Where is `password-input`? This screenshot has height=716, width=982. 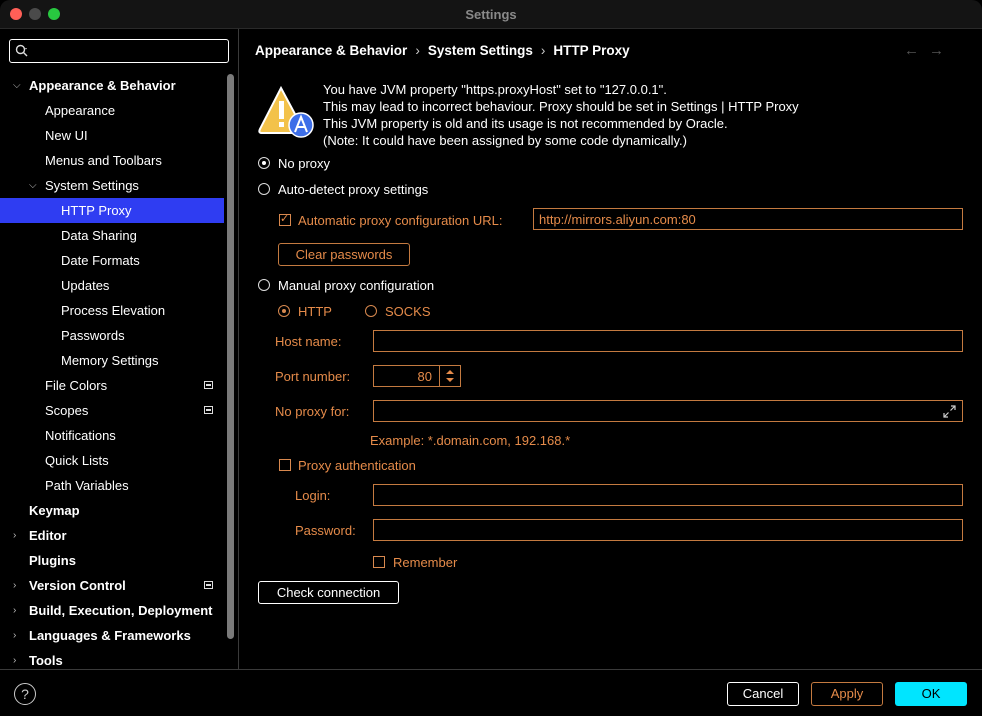
password-input is located at coordinates (668, 530).